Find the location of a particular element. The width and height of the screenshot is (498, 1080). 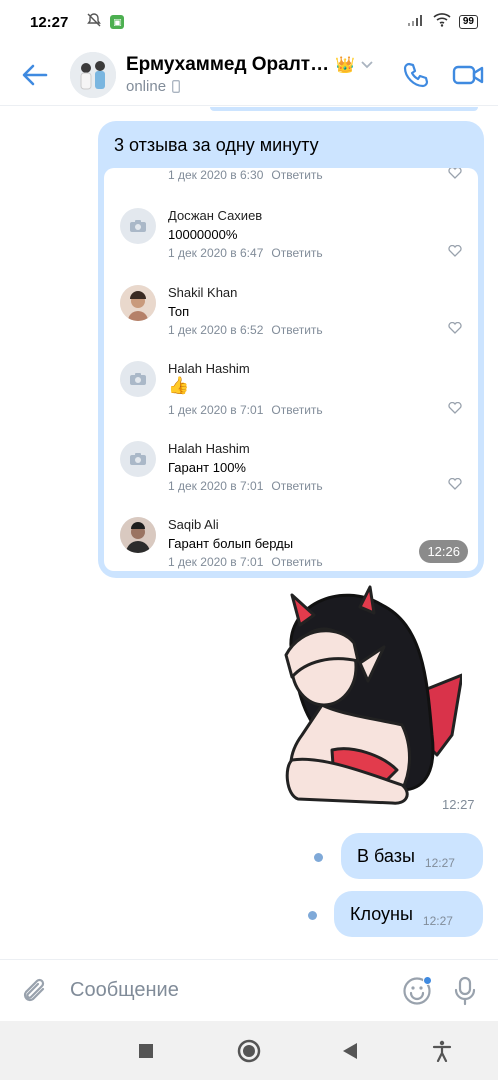

home-button is located at coordinates (249, 1050).